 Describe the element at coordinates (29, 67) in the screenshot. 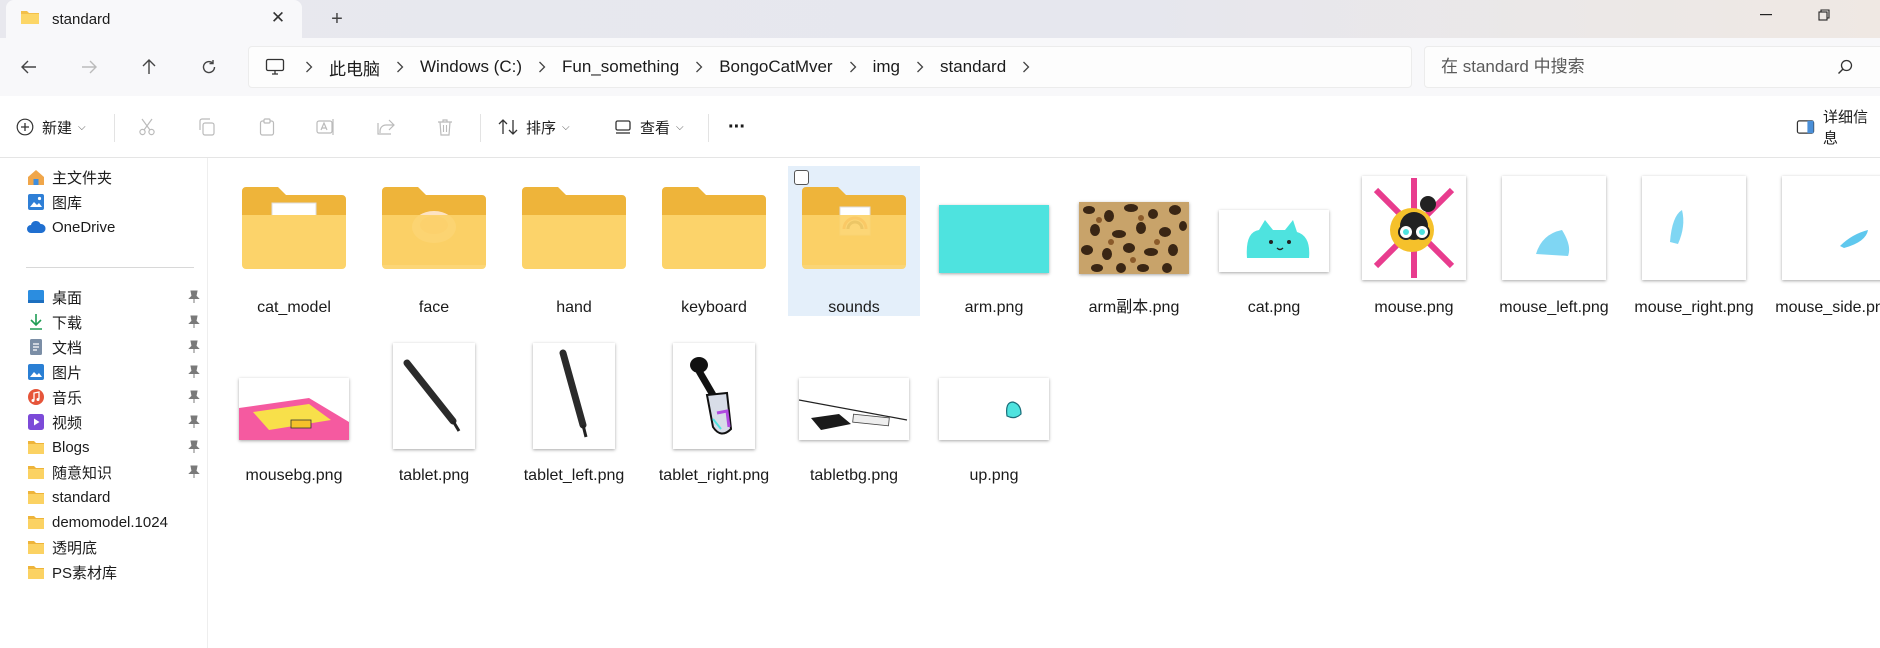

I see `back-button` at that location.